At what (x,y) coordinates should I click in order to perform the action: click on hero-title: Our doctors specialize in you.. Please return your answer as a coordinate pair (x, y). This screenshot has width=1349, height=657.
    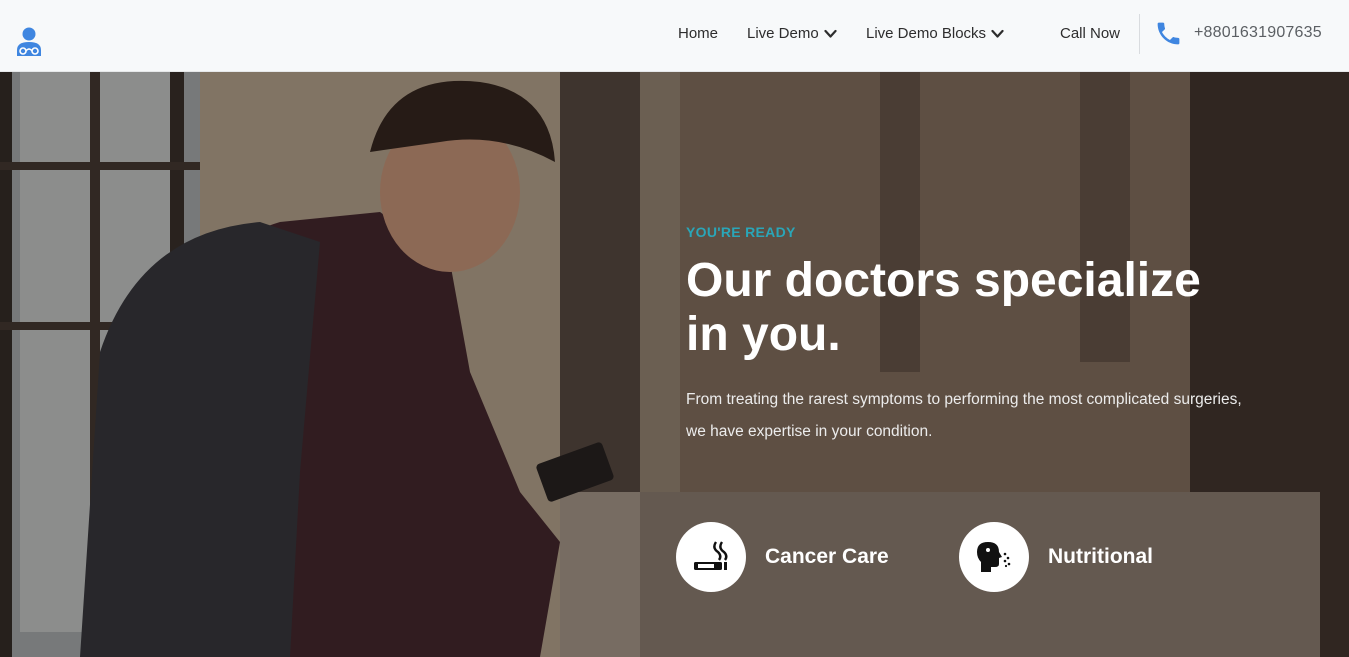
    Looking at the image, I should click on (986, 308).